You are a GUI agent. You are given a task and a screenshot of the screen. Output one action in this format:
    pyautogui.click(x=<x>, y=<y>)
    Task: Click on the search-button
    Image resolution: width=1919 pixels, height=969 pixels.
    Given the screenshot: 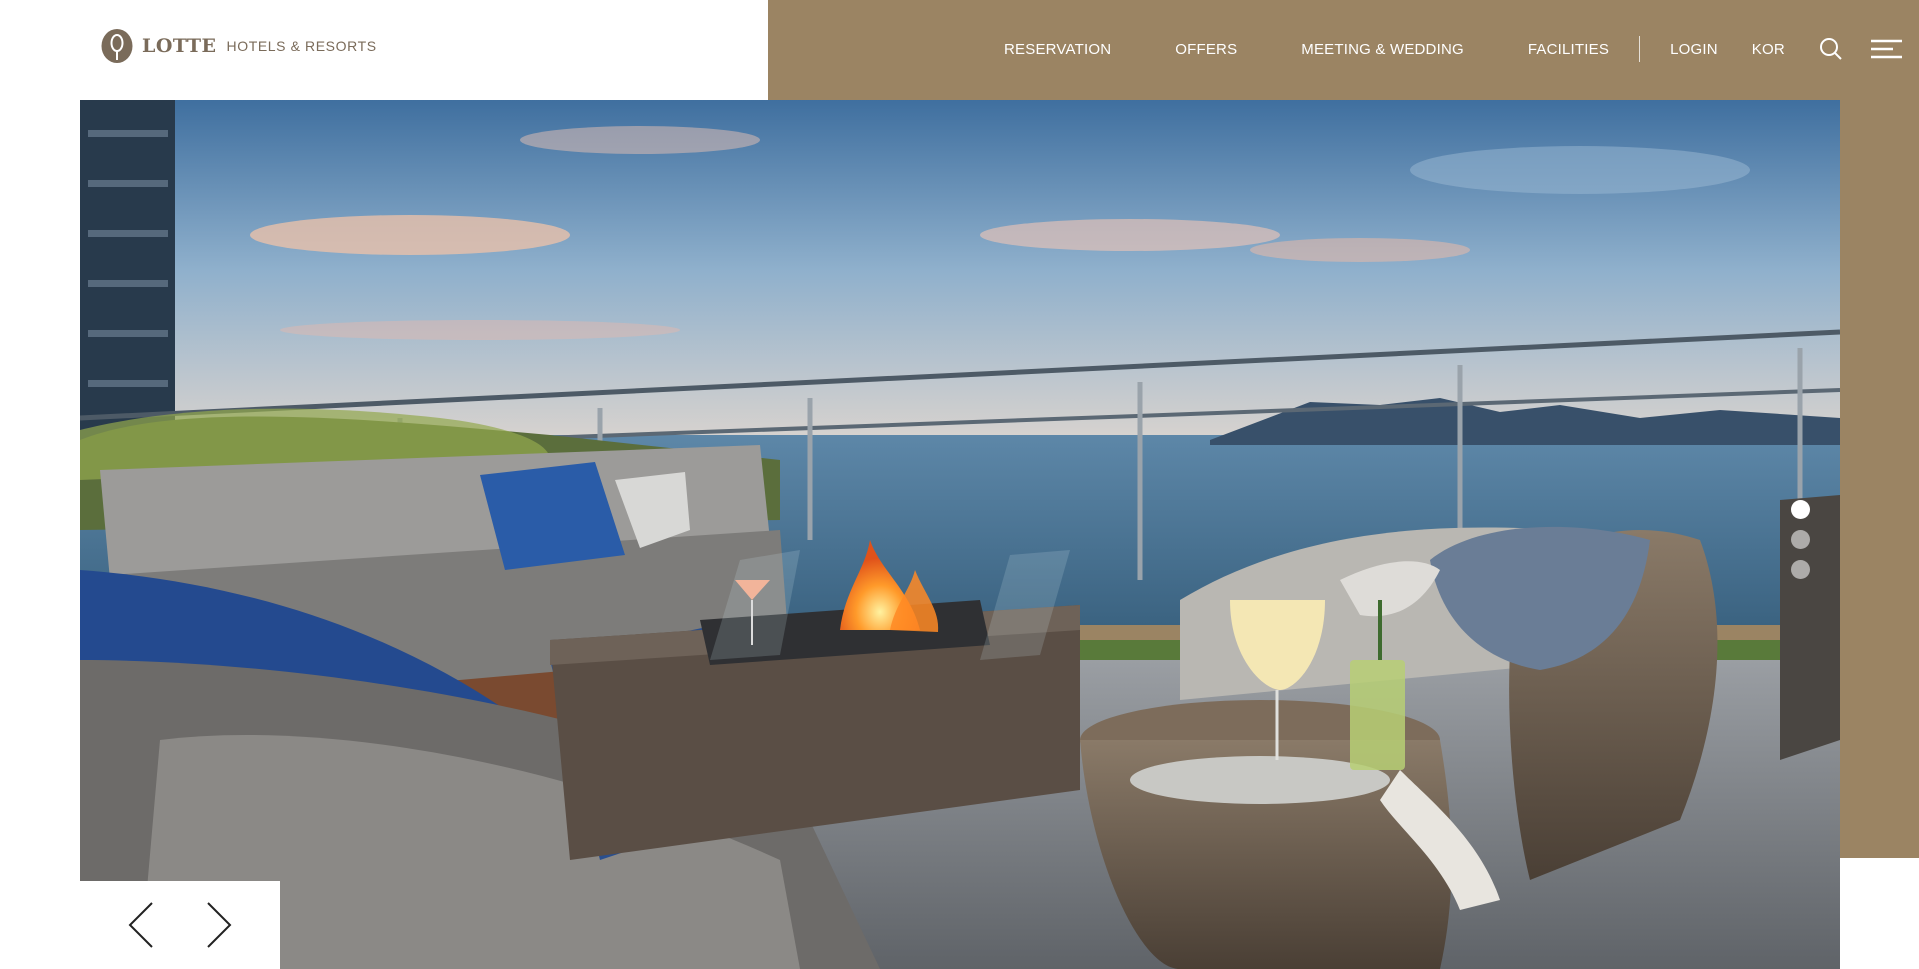 What is the action you would take?
    pyautogui.click(x=1831, y=49)
    